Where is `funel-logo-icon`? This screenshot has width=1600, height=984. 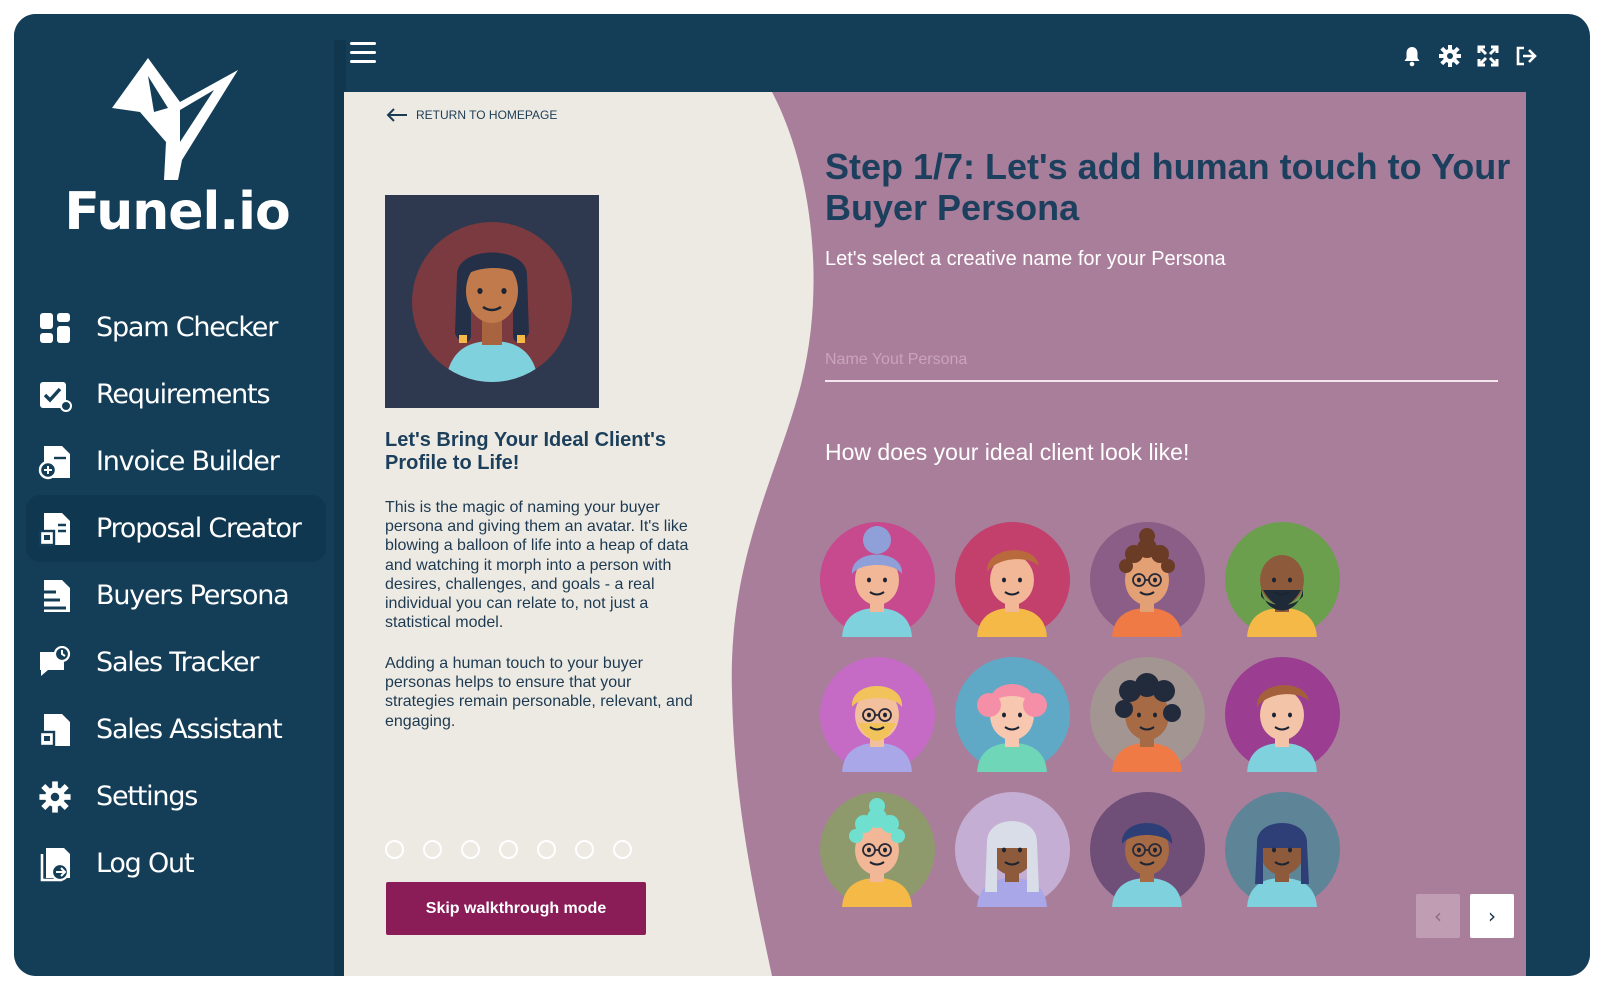 funel-logo-icon is located at coordinates (175, 119).